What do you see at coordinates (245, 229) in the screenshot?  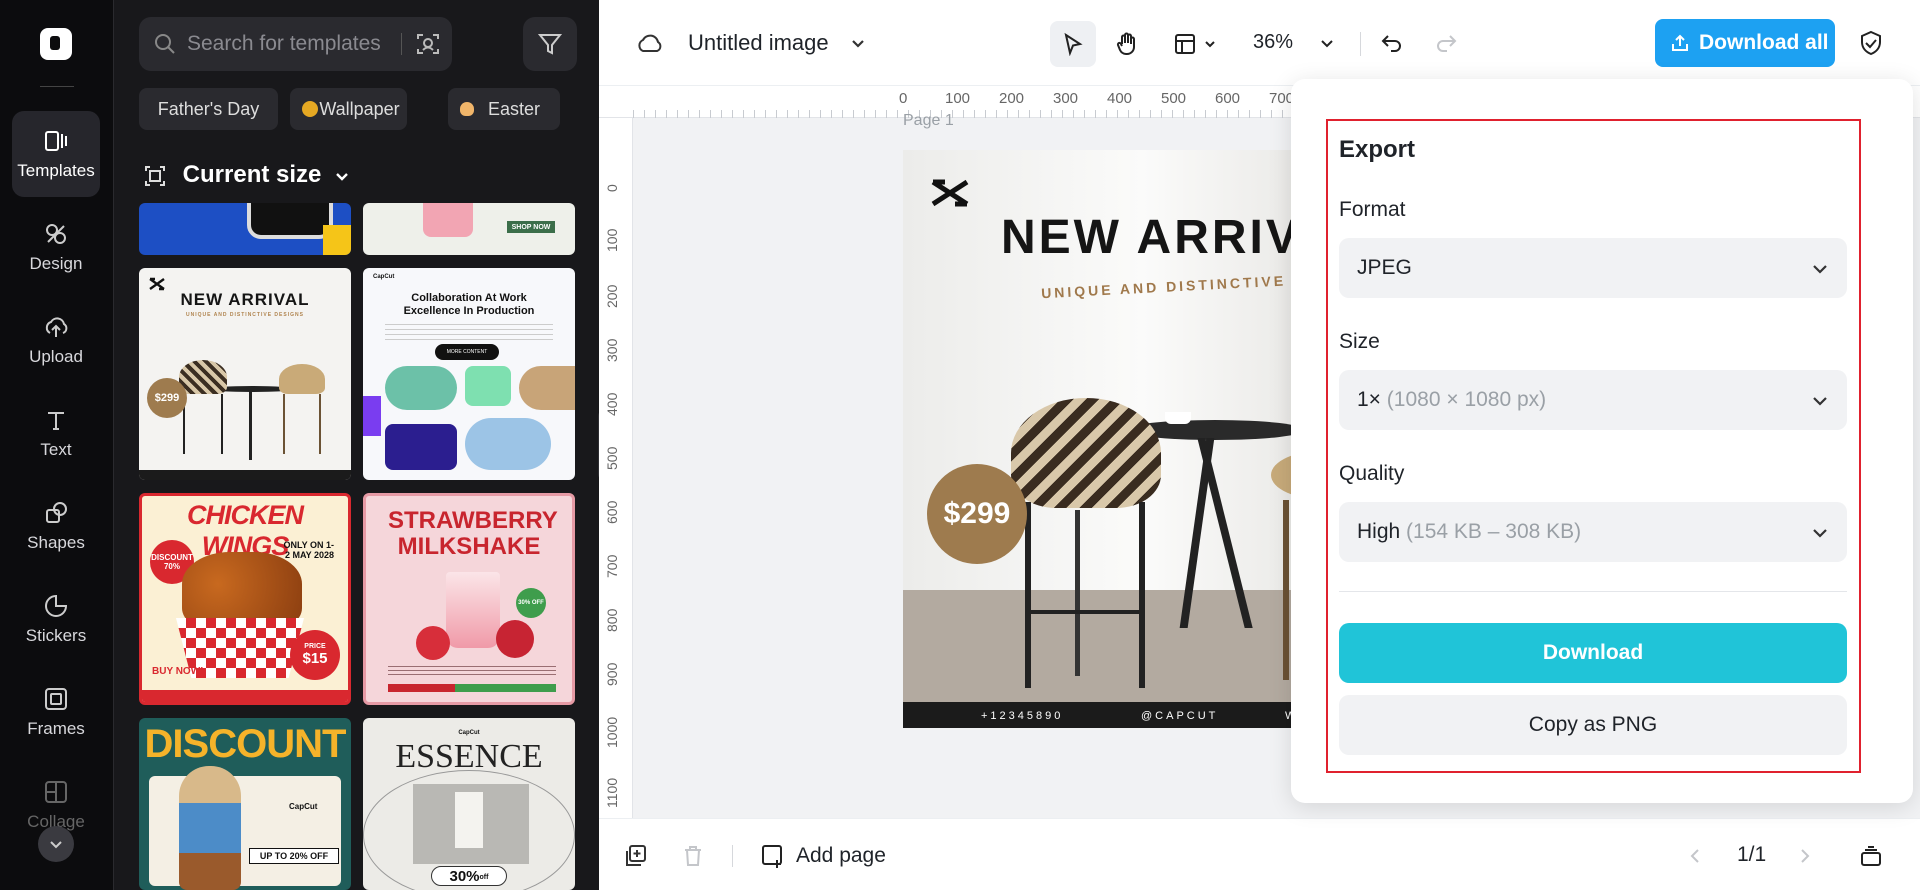 I see `template-card-blue` at bounding box center [245, 229].